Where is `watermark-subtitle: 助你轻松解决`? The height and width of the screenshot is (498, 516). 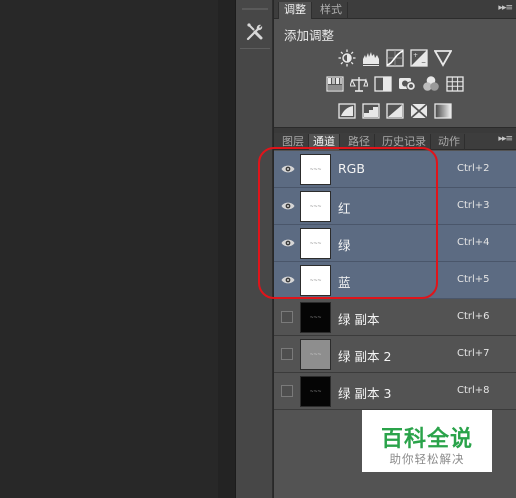 watermark-subtitle: 助你轻松解决 is located at coordinates (427, 459).